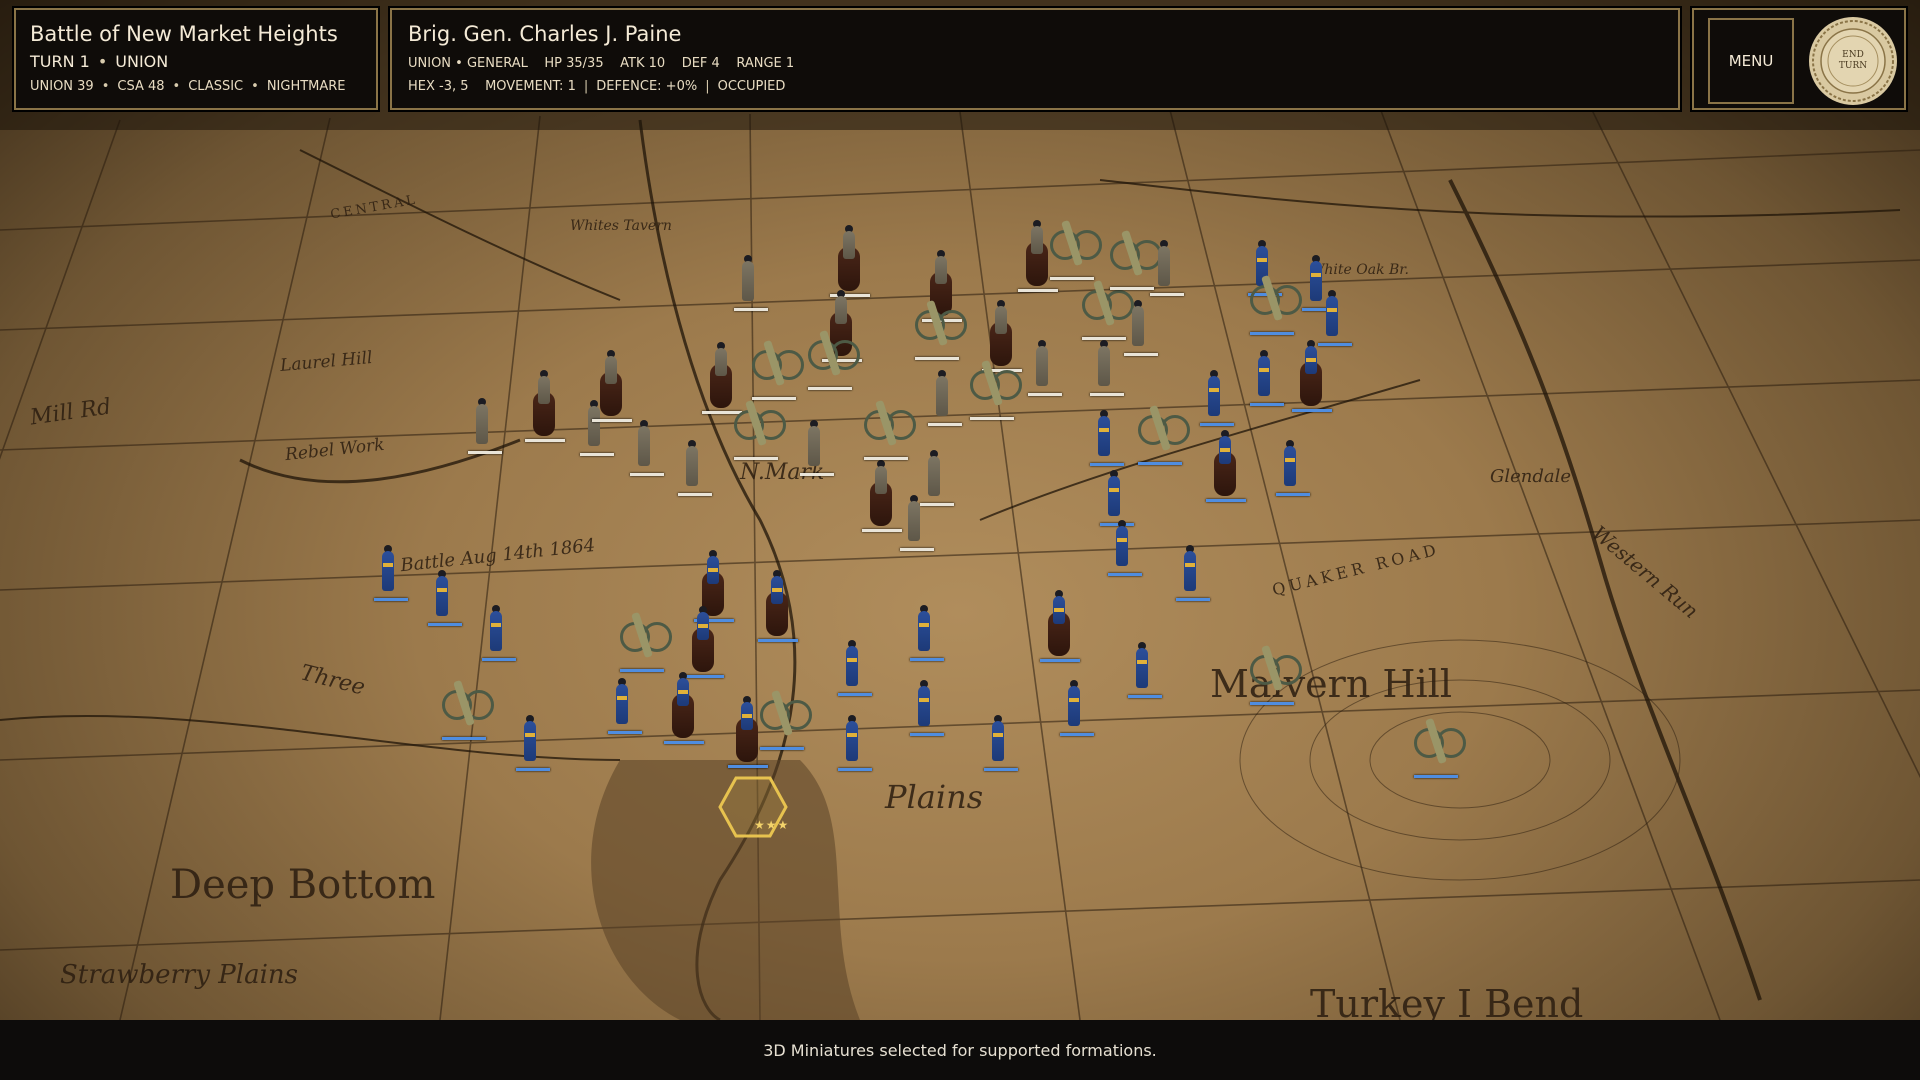 The width and height of the screenshot is (1920, 1080). I want to click on battle-title: Battle of New Market Heights, so click(184, 34).